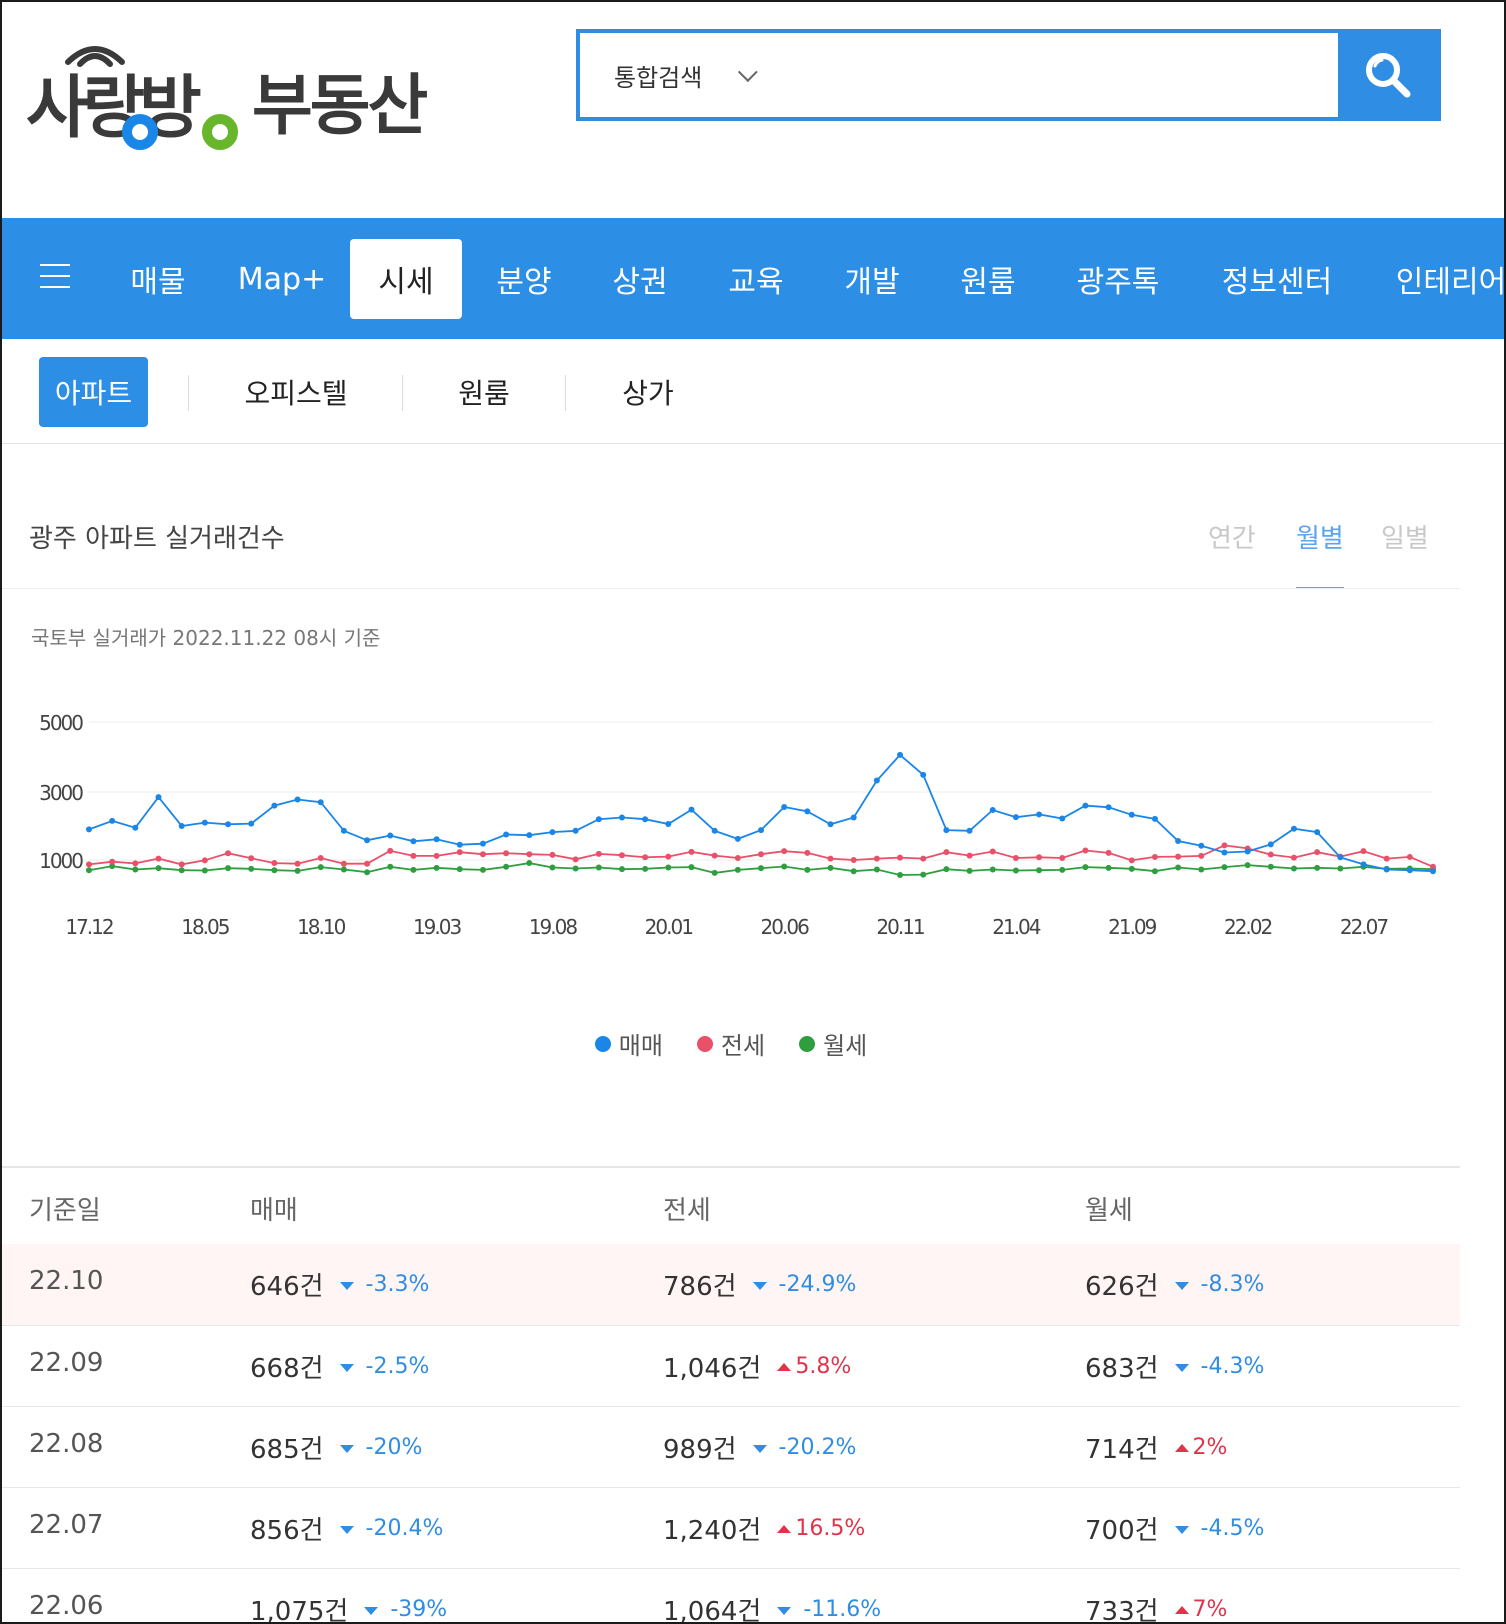 The width and height of the screenshot is (1506, 1624). Describe the element at coordinates (1200, 1609) in the screenshot. I see `cell-wolse-change: 7%` at that location.